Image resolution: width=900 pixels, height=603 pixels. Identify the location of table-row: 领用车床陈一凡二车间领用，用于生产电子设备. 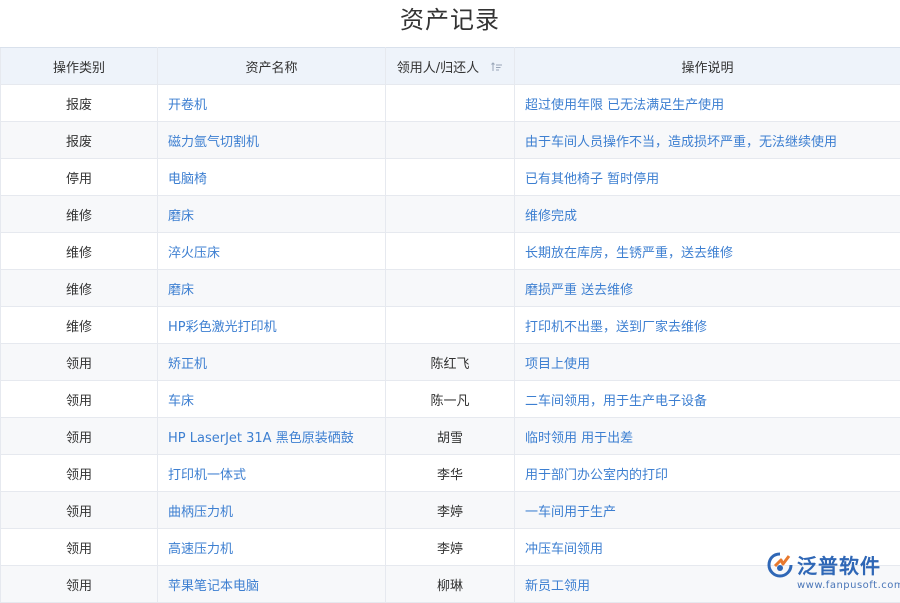
(450, 399).